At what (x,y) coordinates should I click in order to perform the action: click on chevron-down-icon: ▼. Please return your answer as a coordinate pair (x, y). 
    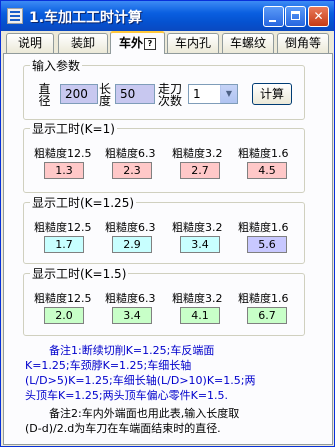
    Looking at the image, I should click on (228, 94).